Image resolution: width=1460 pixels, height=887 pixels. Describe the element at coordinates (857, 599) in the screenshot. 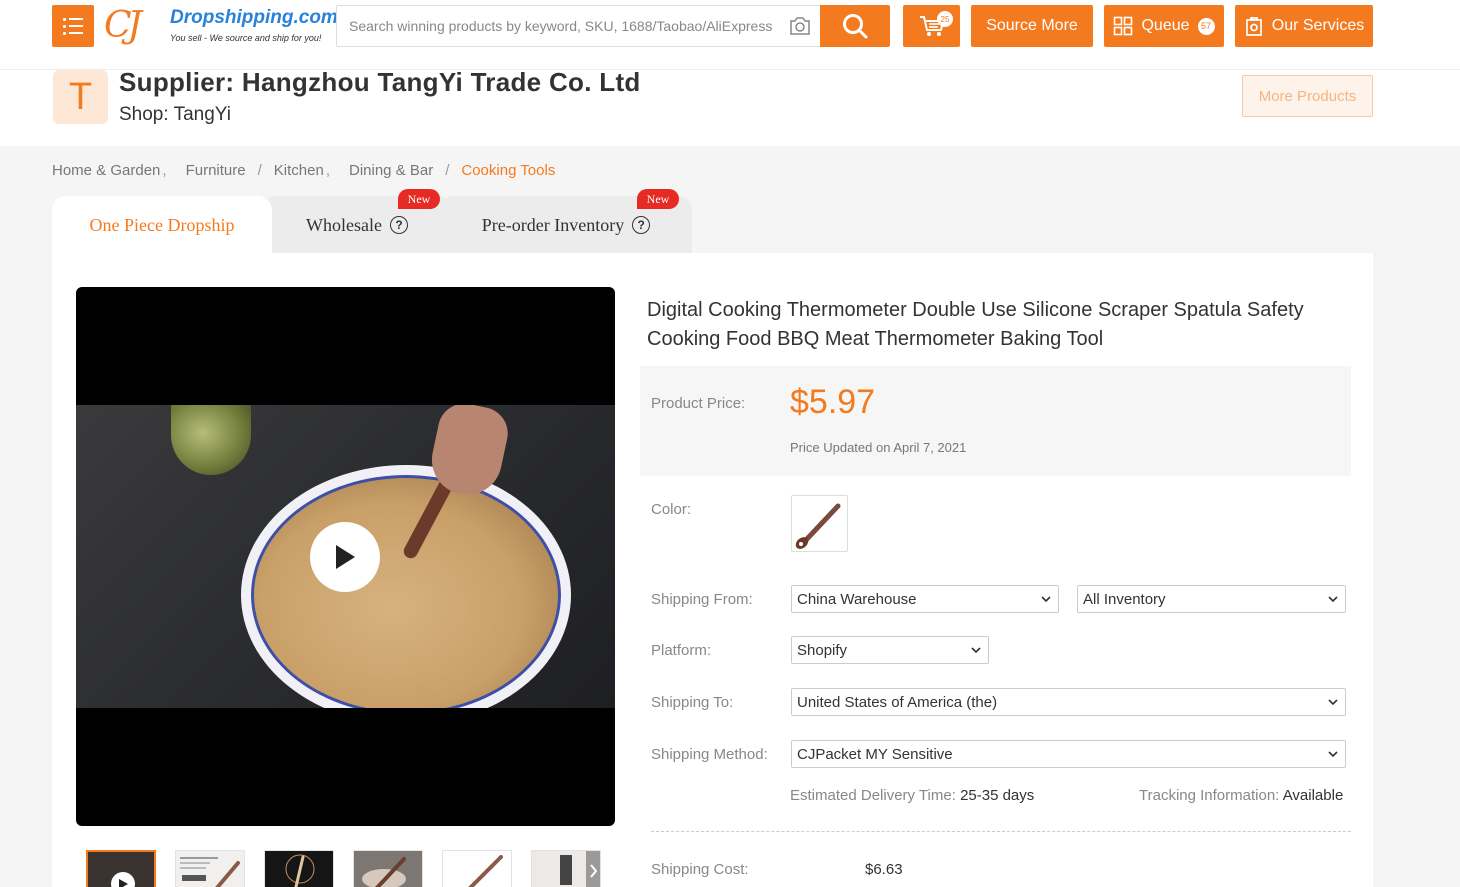

I see `shipping-from-value: China Warehouse` at that location.